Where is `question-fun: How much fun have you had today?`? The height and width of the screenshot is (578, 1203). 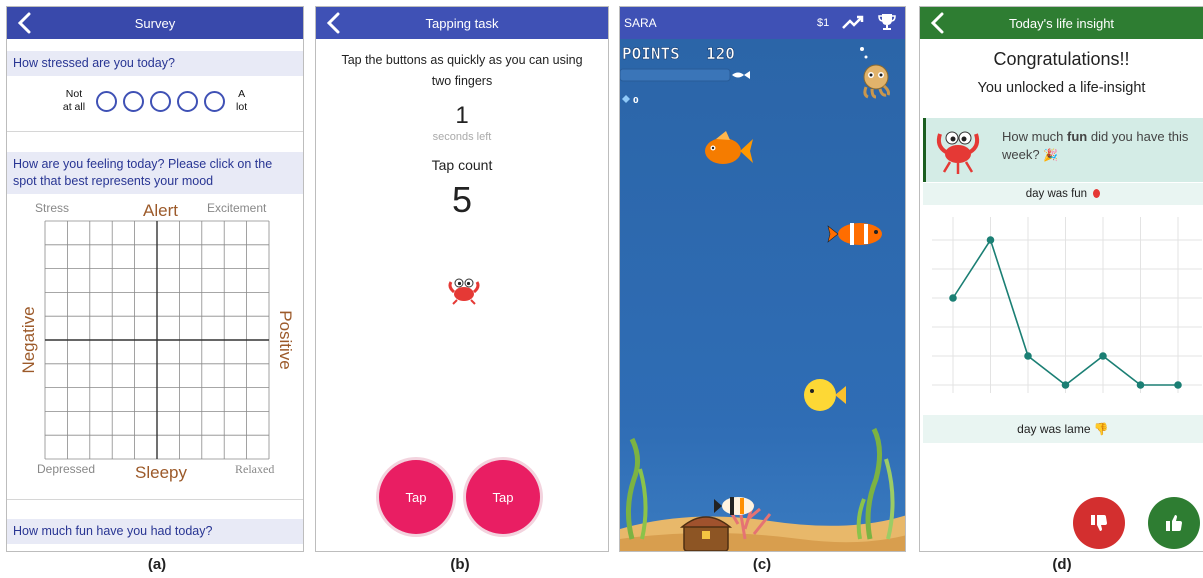 question-fun: How much fun have you had today? is located at coordinates (155, 531).